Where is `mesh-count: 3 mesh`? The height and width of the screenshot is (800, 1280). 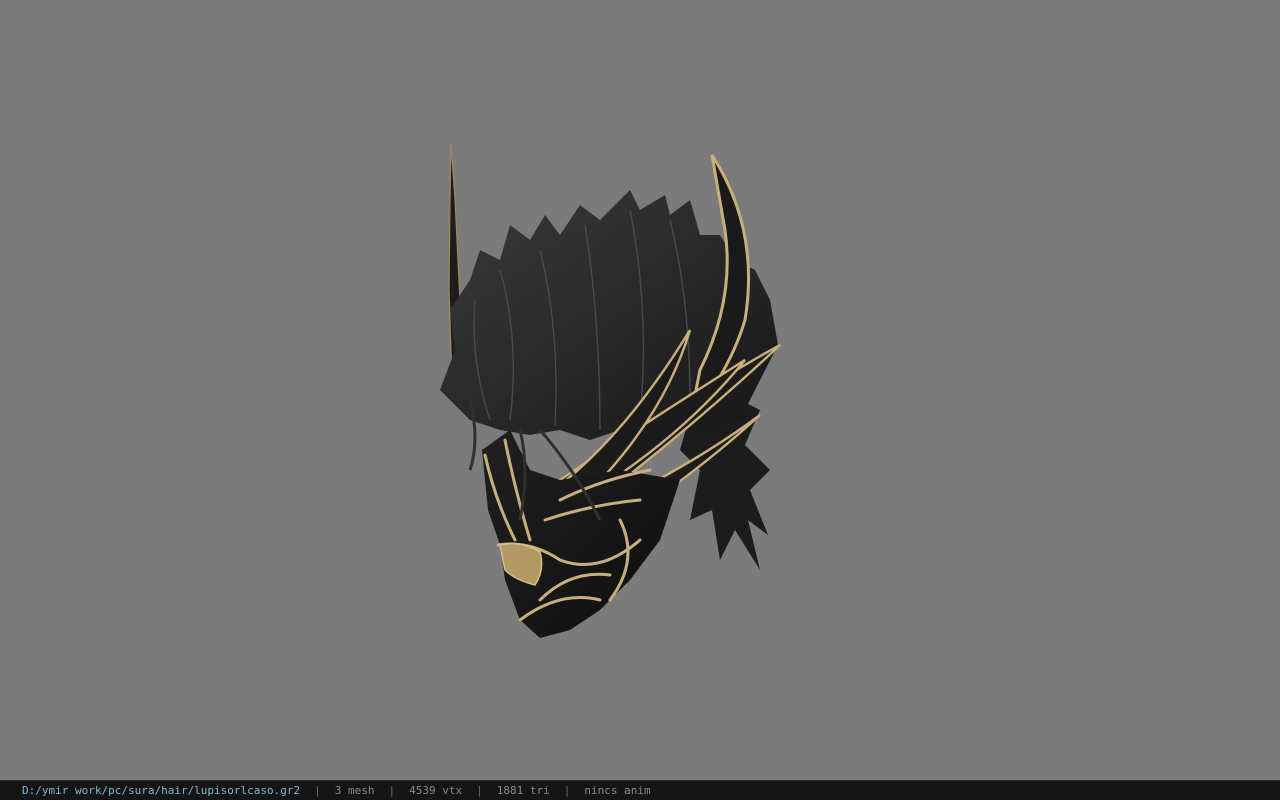 mesh-count: 3 mesh is located at coordinates (354, 790).